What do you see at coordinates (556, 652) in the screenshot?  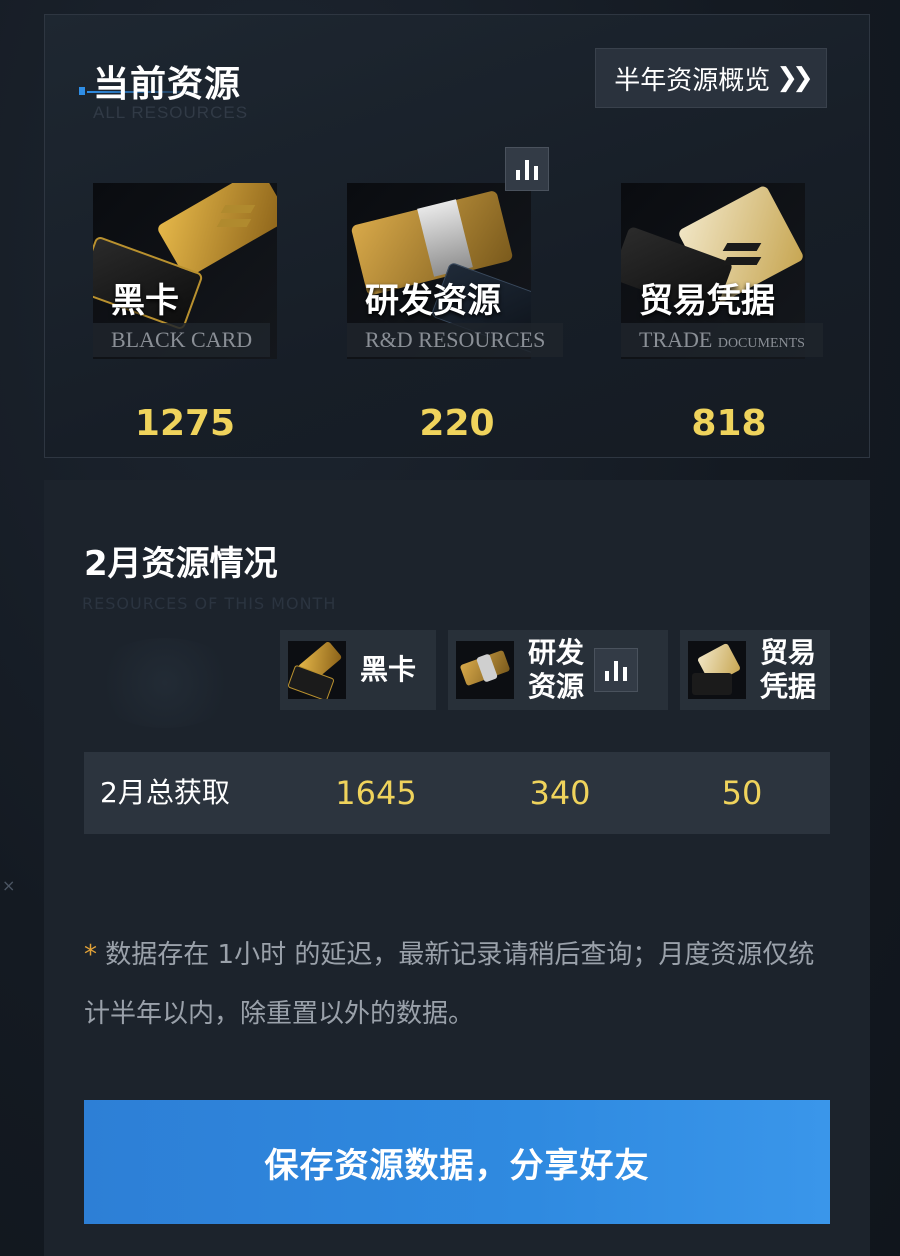 I see `header-rd-label-line1: 研发` at bounding box center [556, 652].